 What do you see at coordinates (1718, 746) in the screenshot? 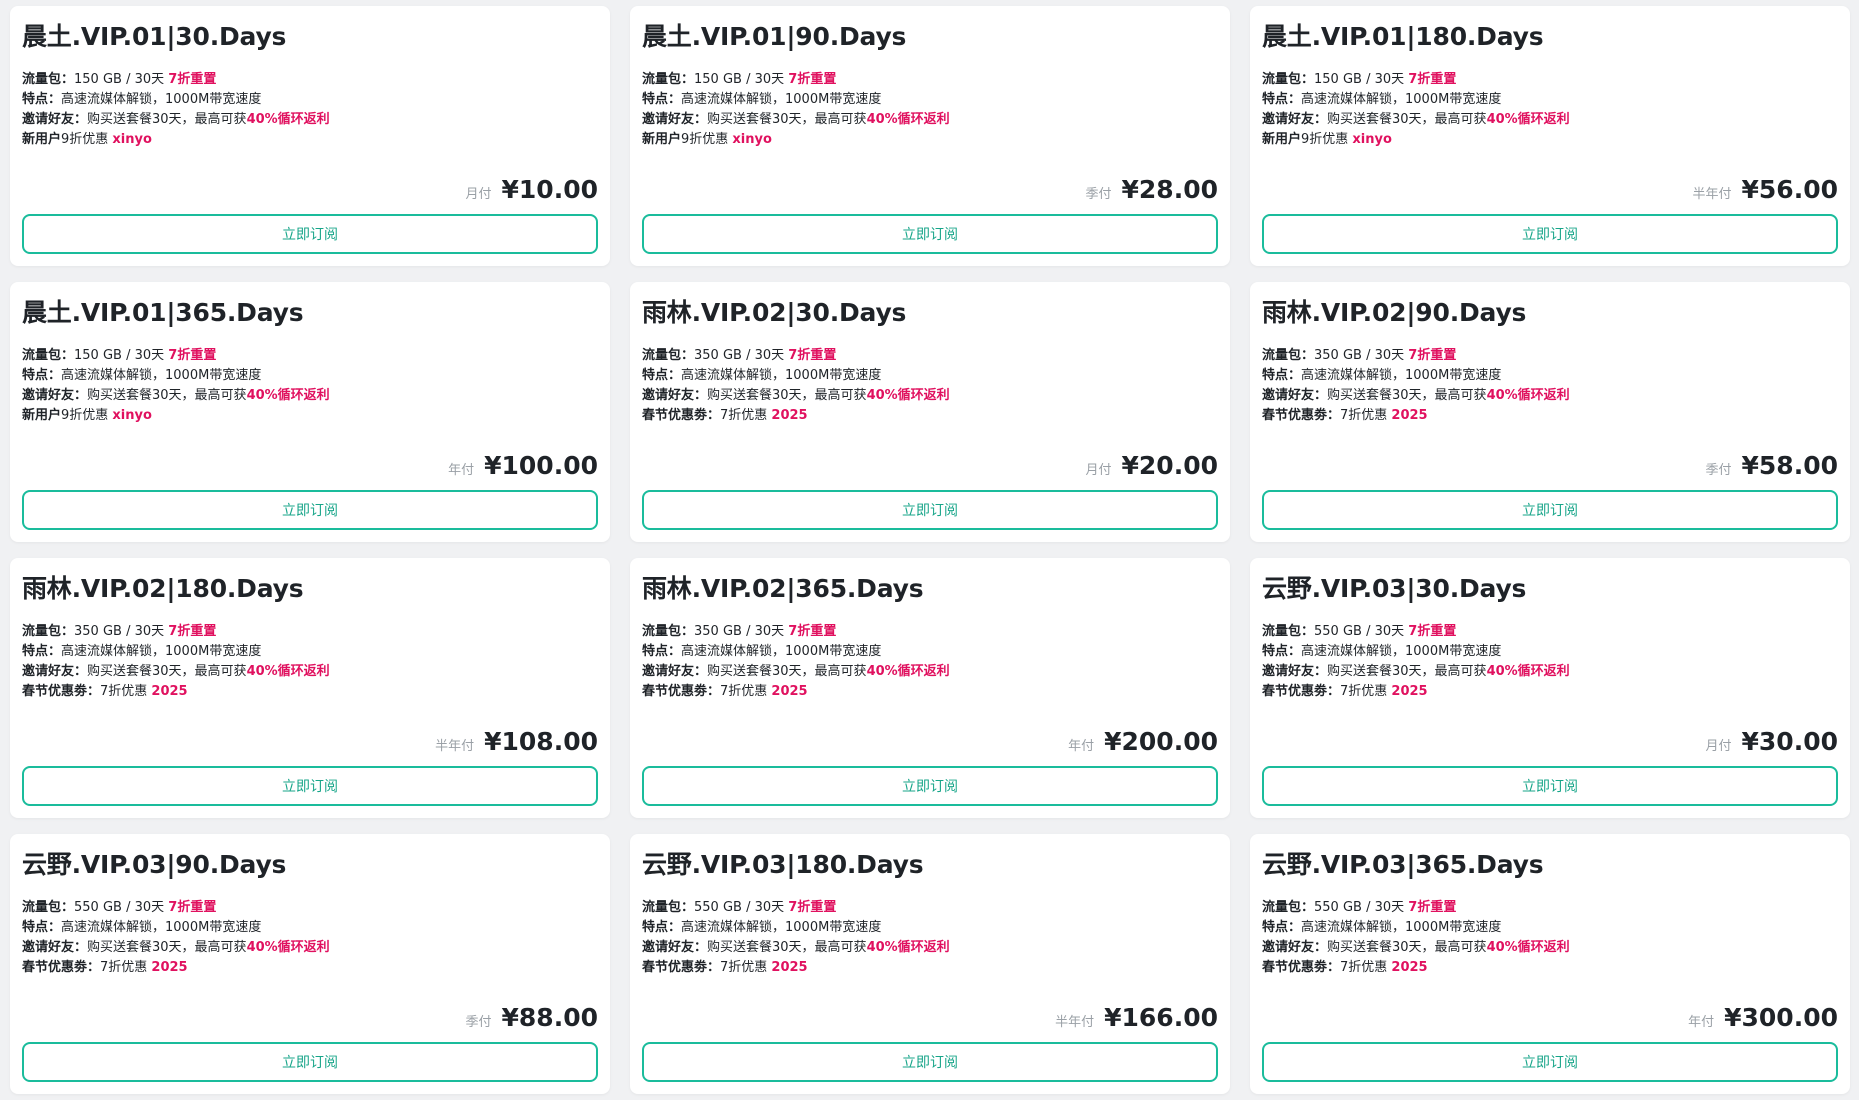
I see `billing-period: 月付` at bounding box center [1718, 746].